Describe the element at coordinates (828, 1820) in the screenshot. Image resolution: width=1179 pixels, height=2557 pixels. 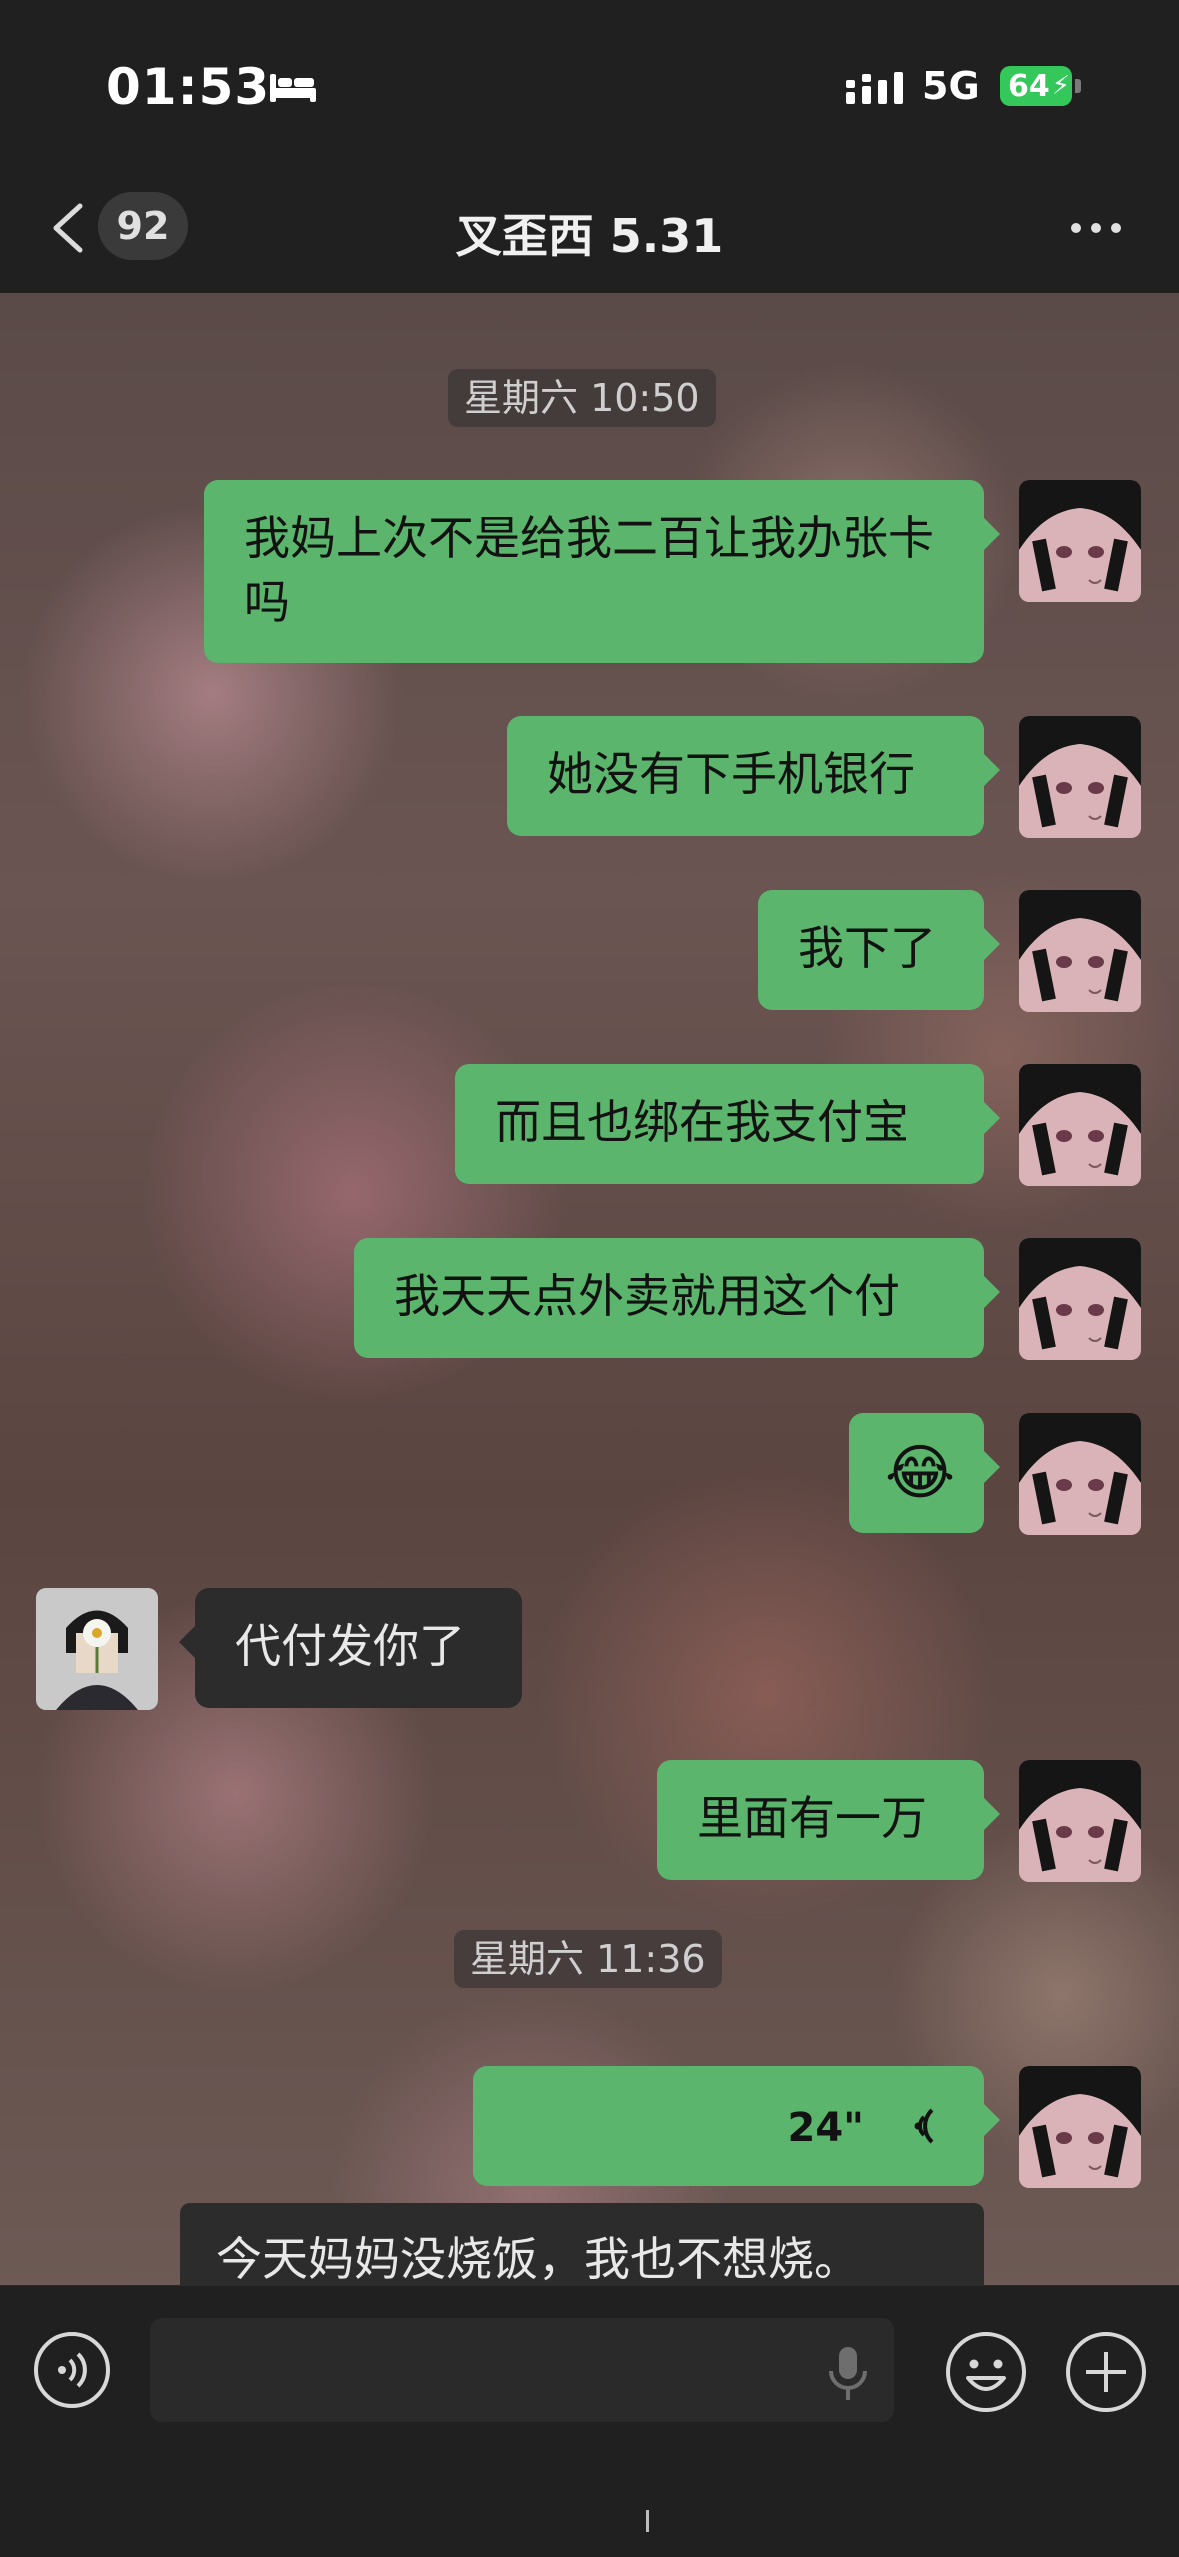
I see `message-bubble-outgoing: 里面有一万` at that location.